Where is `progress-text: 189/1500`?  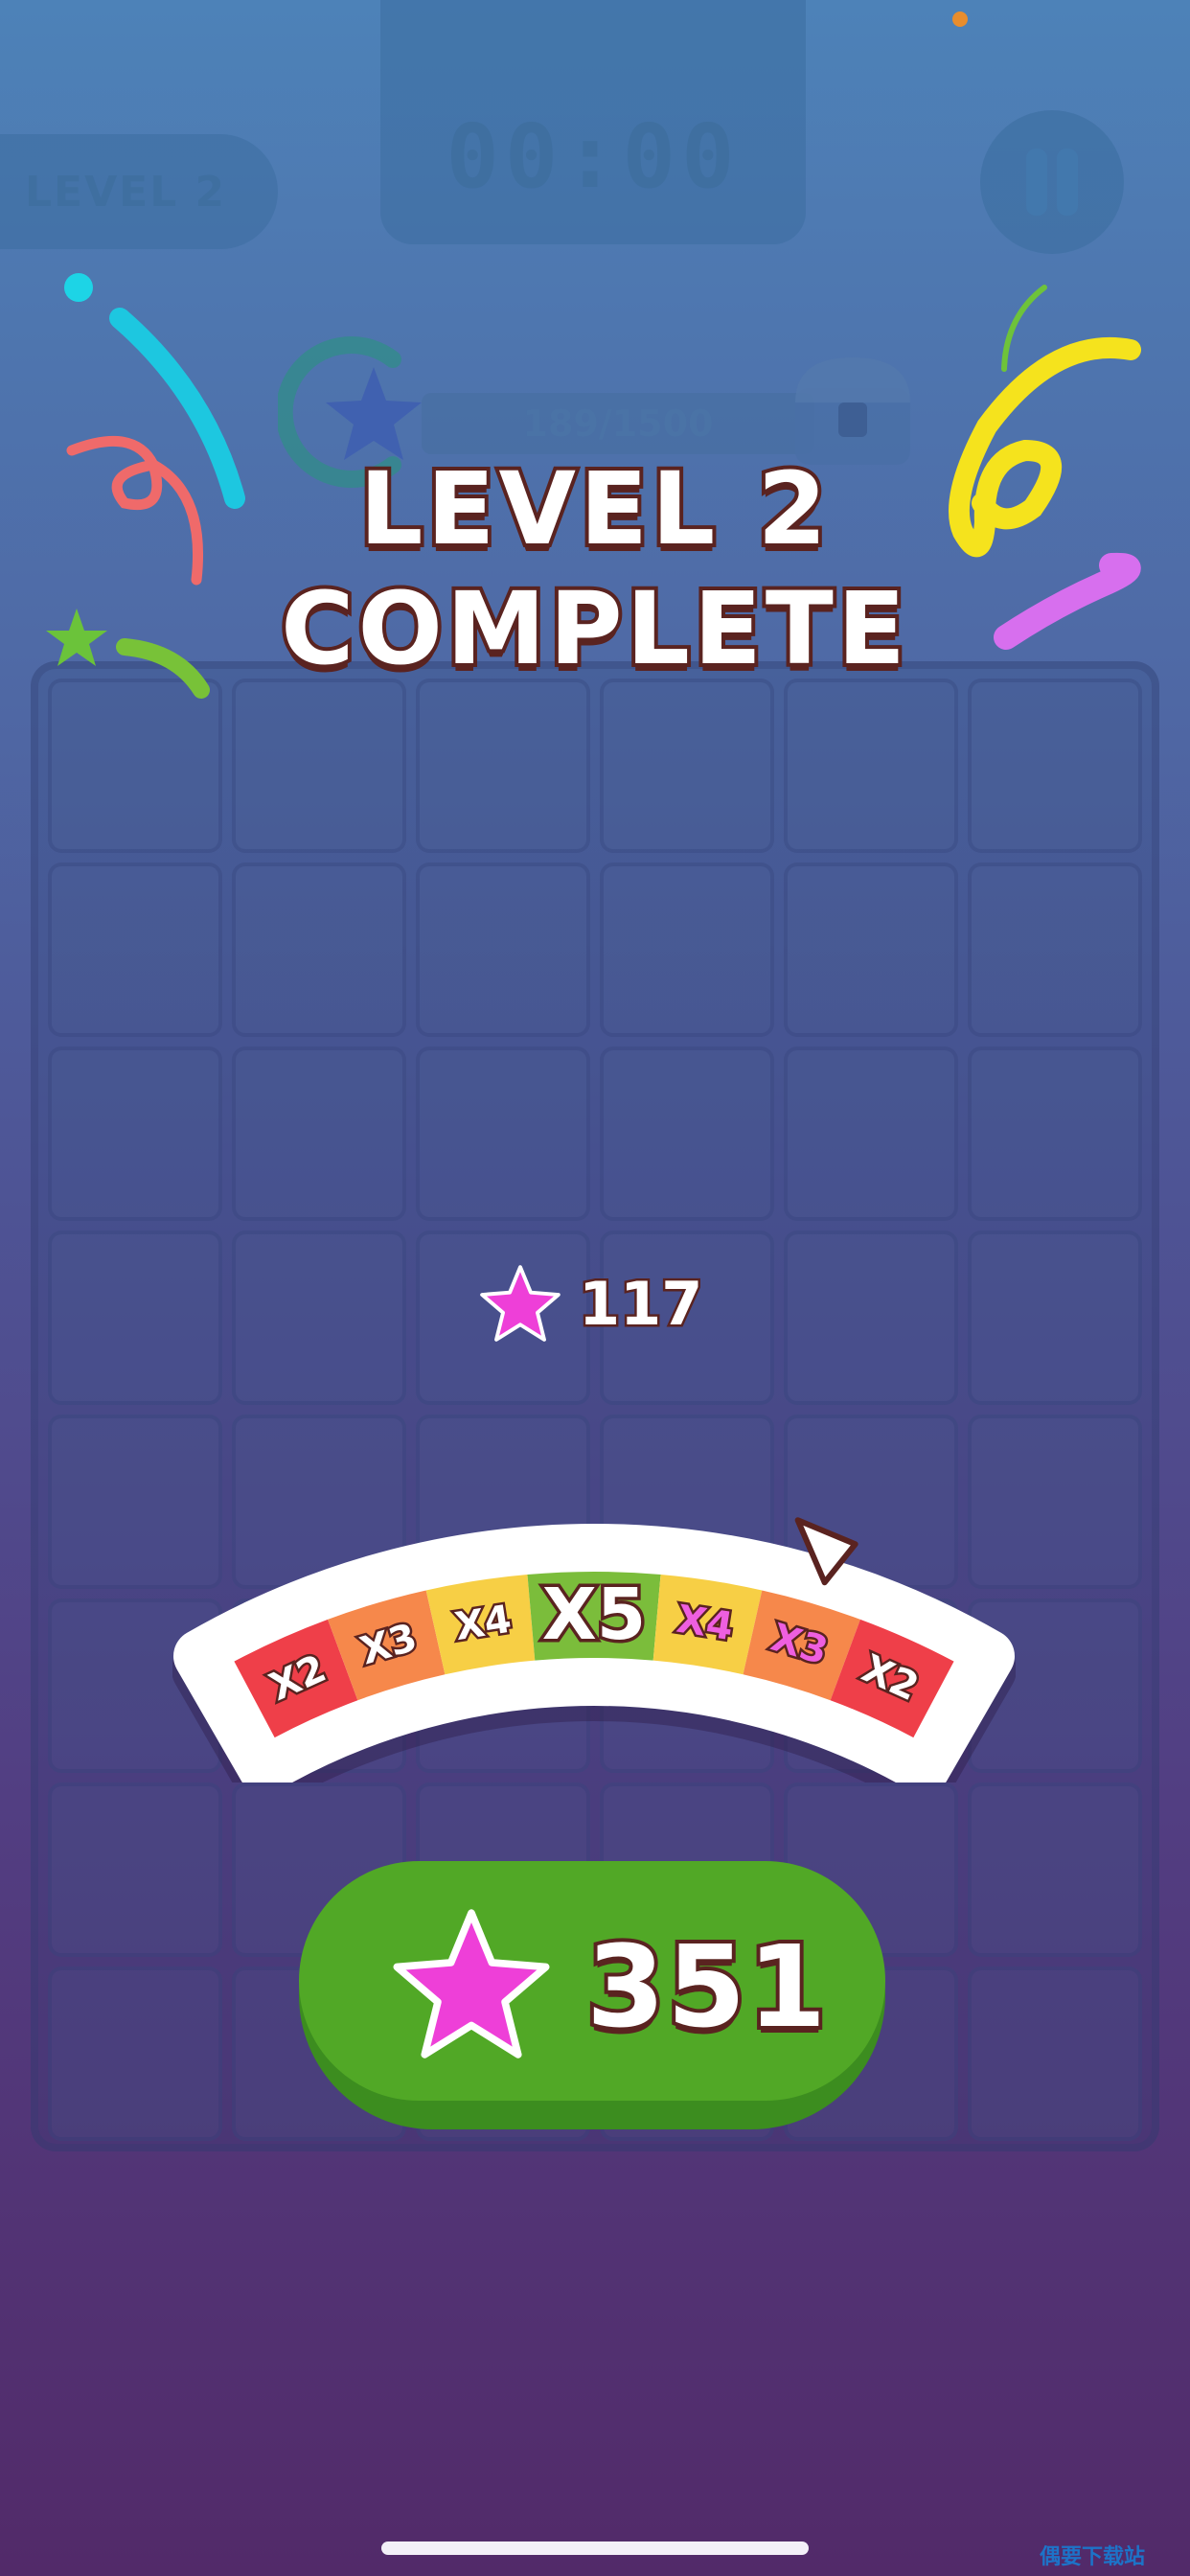
progress-text: 189/1500 is located at coordinates (618, 423).